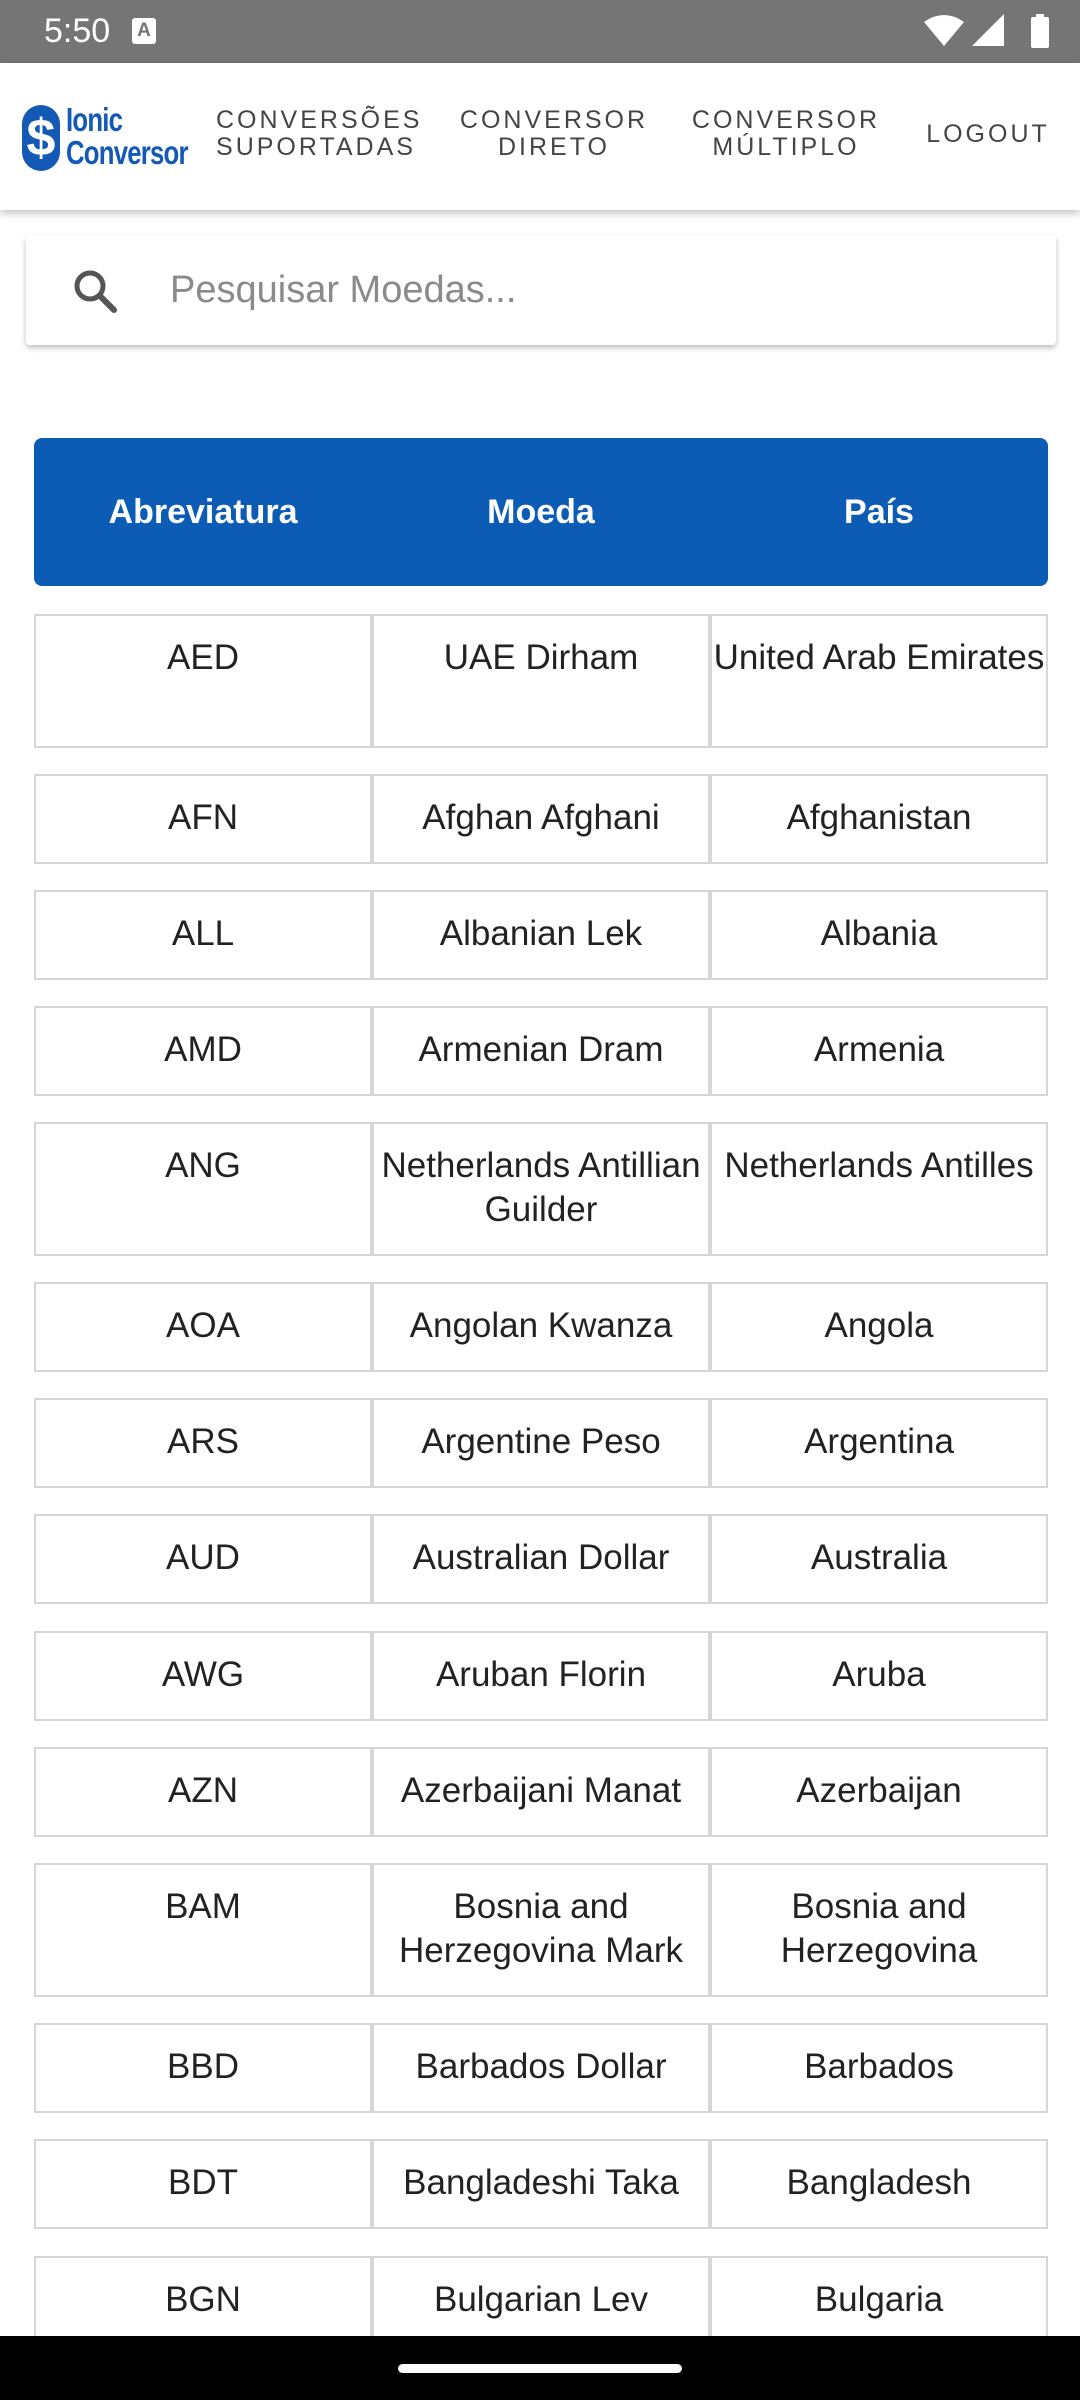  I want to click on cell-country: Afghanistan, so click(879, 819).